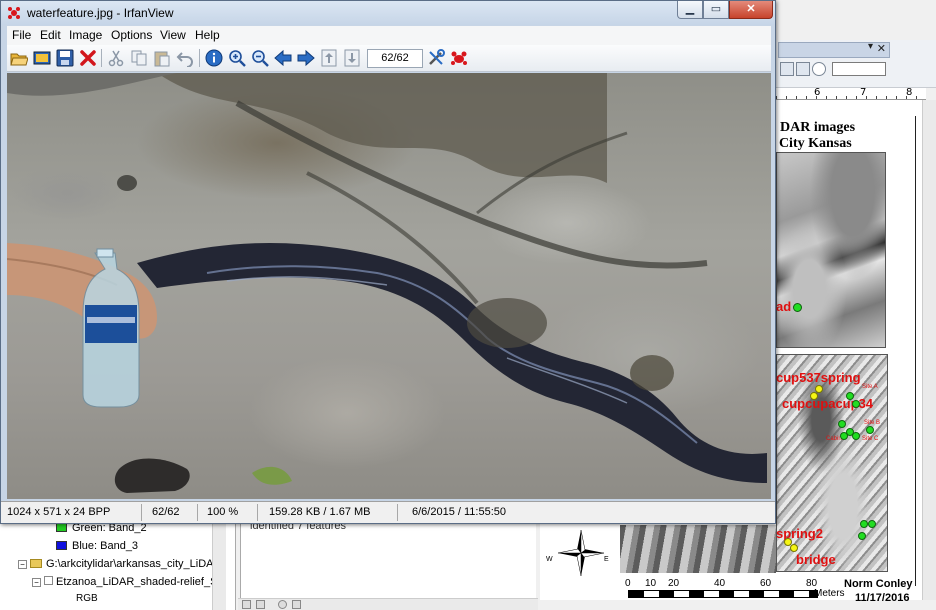  What do you see at coordinates (85, 35) in the screenshot?
I see `menu-image: Image` at bounding box center [85, 35].